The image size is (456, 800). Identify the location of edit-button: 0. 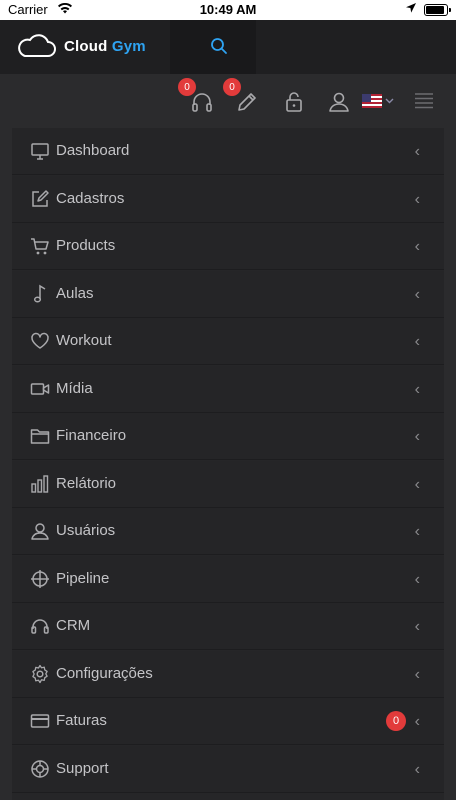
(241, 96).